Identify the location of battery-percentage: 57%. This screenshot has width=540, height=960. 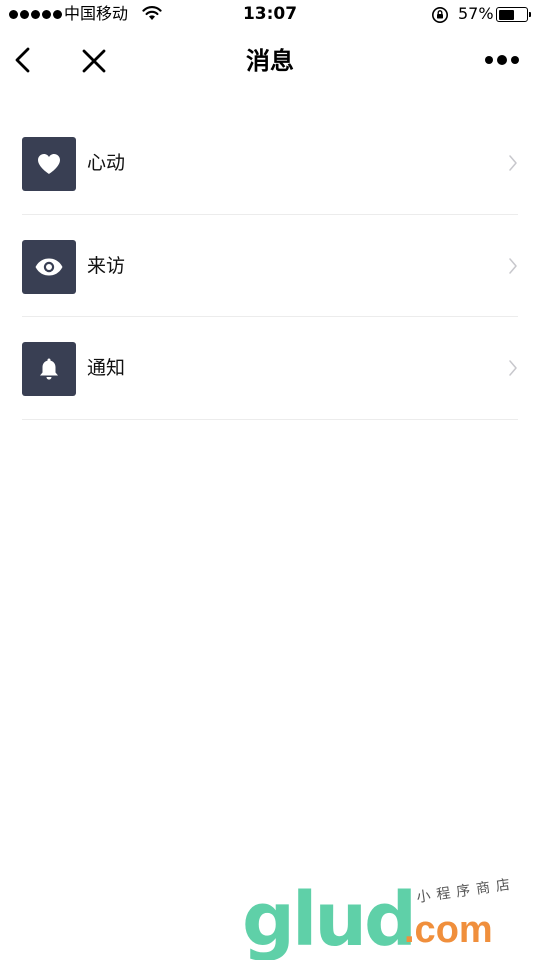
(476, 13).